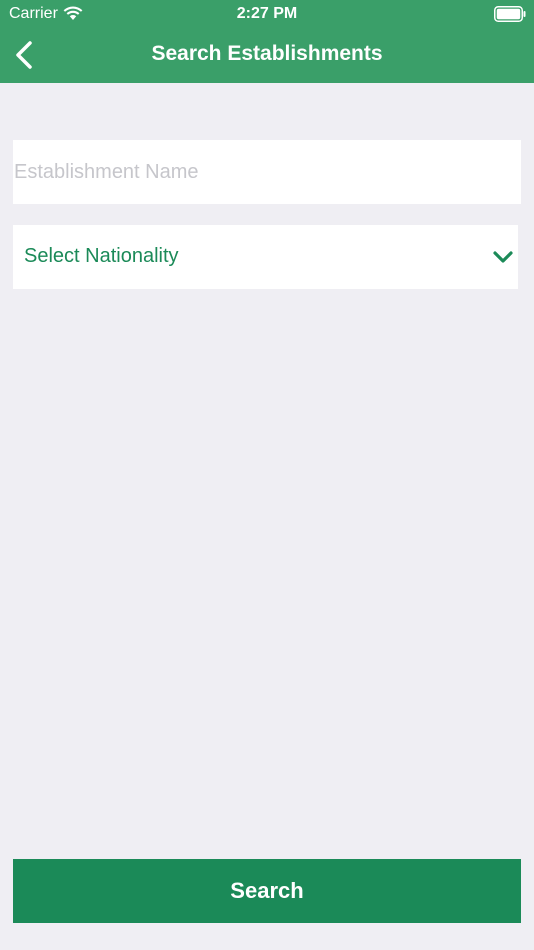  I want to click on header: Carrier 2:27 PM Search Establishments, so click(267, 41).